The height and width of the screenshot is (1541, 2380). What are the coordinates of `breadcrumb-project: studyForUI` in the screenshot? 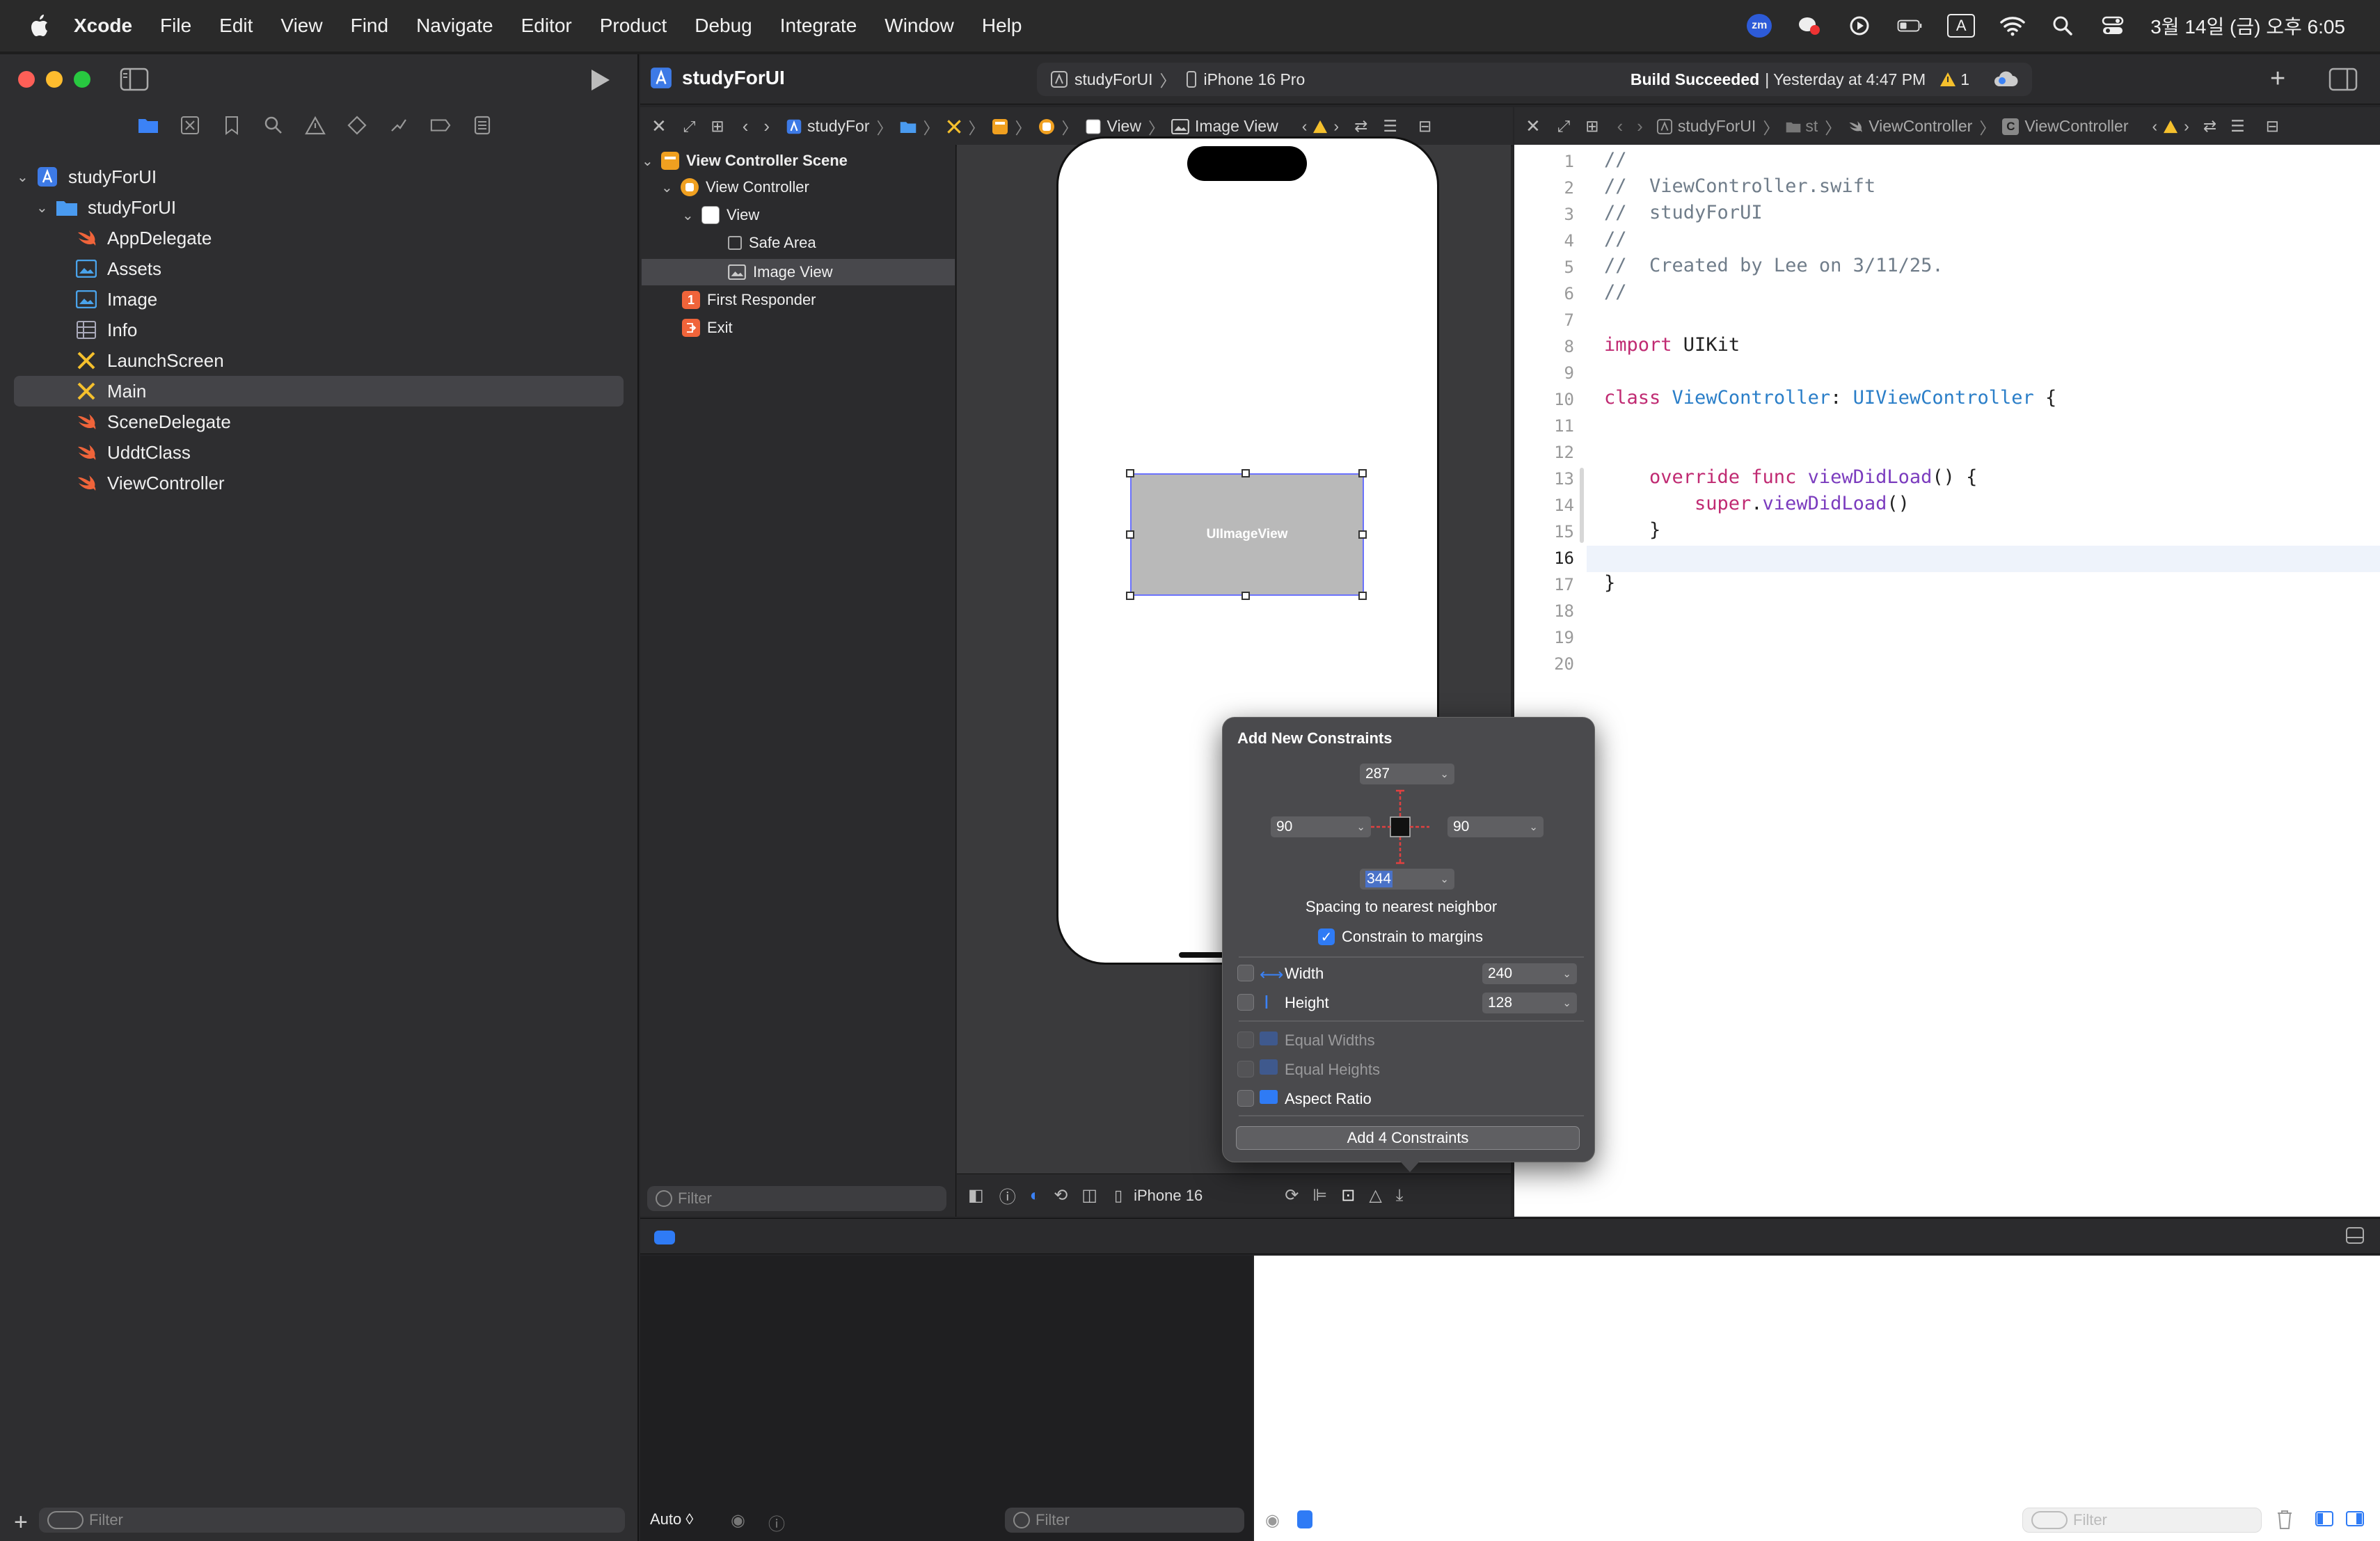 It's located at (1706, 126).